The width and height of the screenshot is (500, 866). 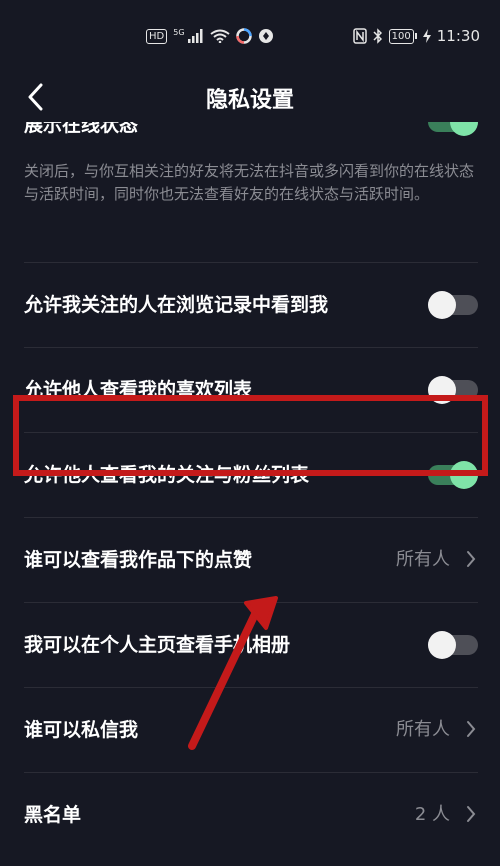 What do you see at coordinates (432, 814) in the screenshot?
I see `setting-value: 2 人` at bounding box center [432, 814].